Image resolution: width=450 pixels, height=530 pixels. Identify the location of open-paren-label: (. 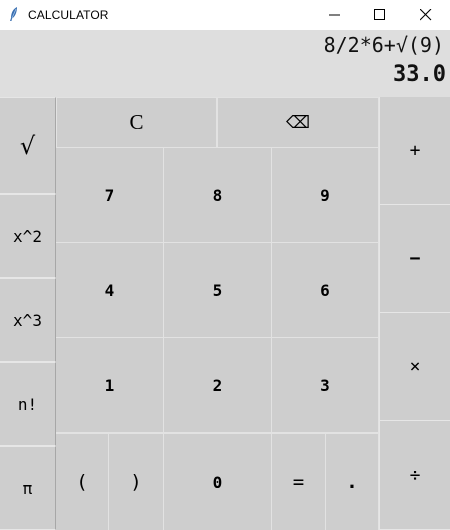
(82, 482).